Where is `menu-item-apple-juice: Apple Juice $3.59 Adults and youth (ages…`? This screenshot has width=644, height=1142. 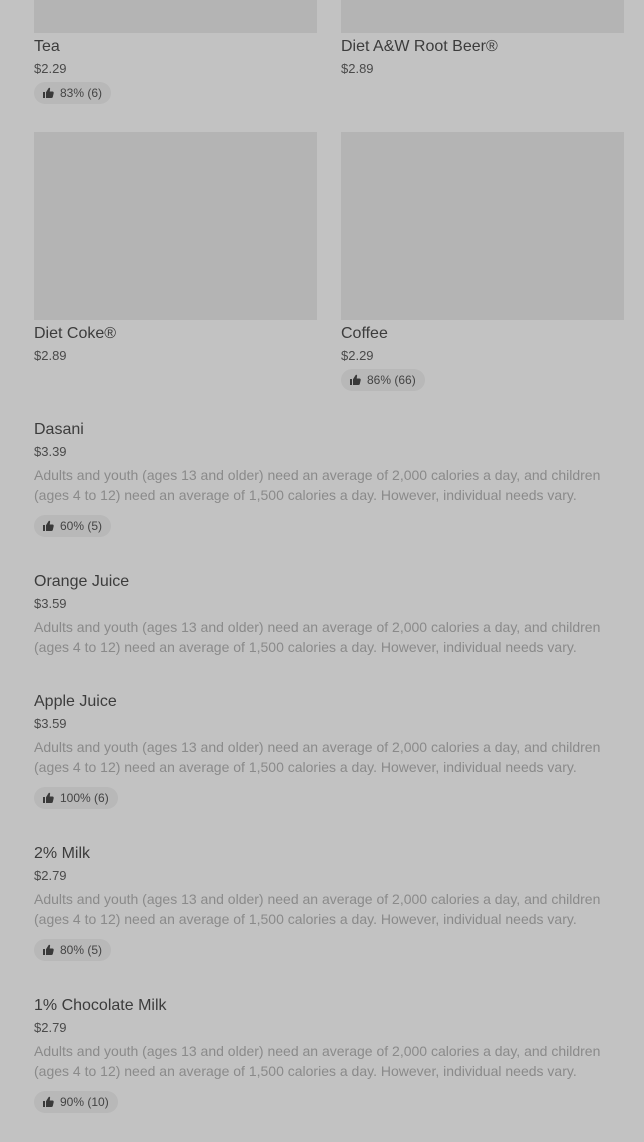
menu-item-apple-juice: Apple Juice $3.59 Adults and youth (ages… is located at coordinates (324, 748).